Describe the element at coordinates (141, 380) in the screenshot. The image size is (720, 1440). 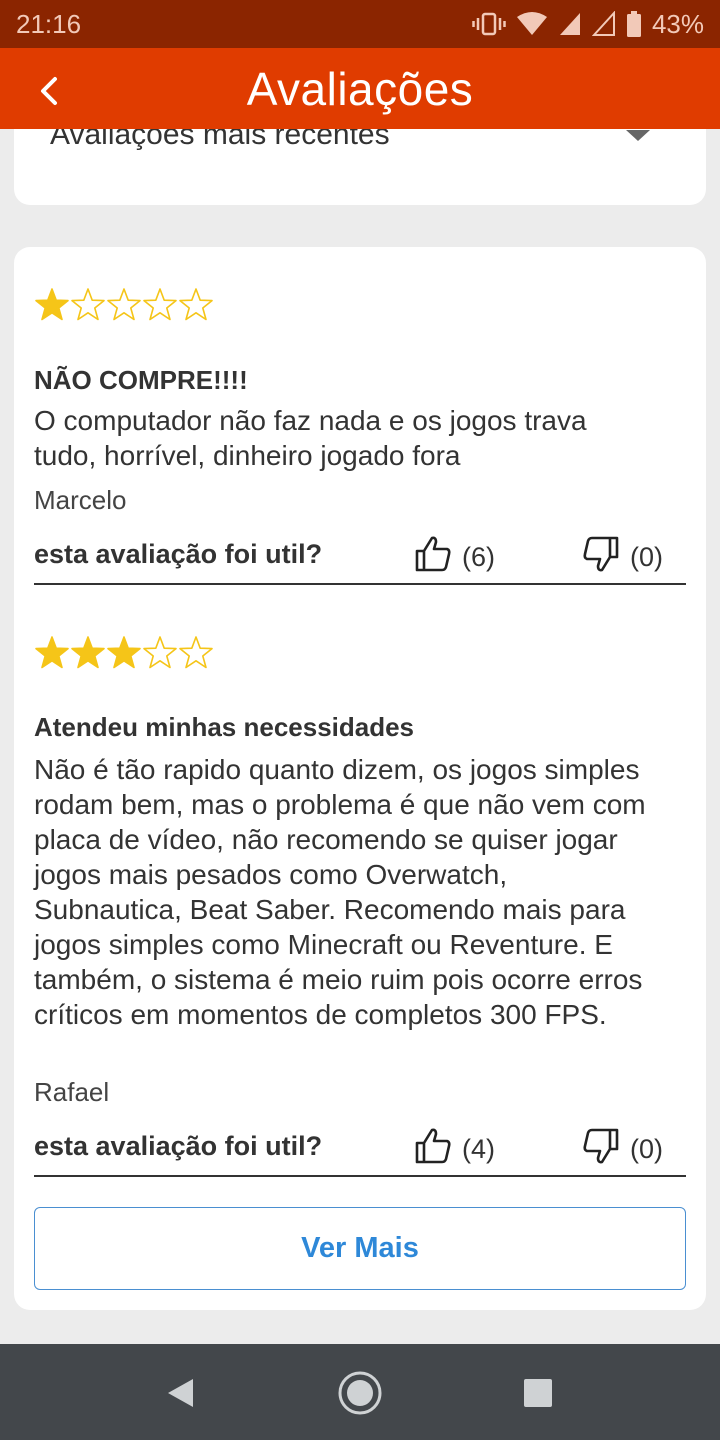
I see `review-title: NÃO COMPRE!!!!` at that location.